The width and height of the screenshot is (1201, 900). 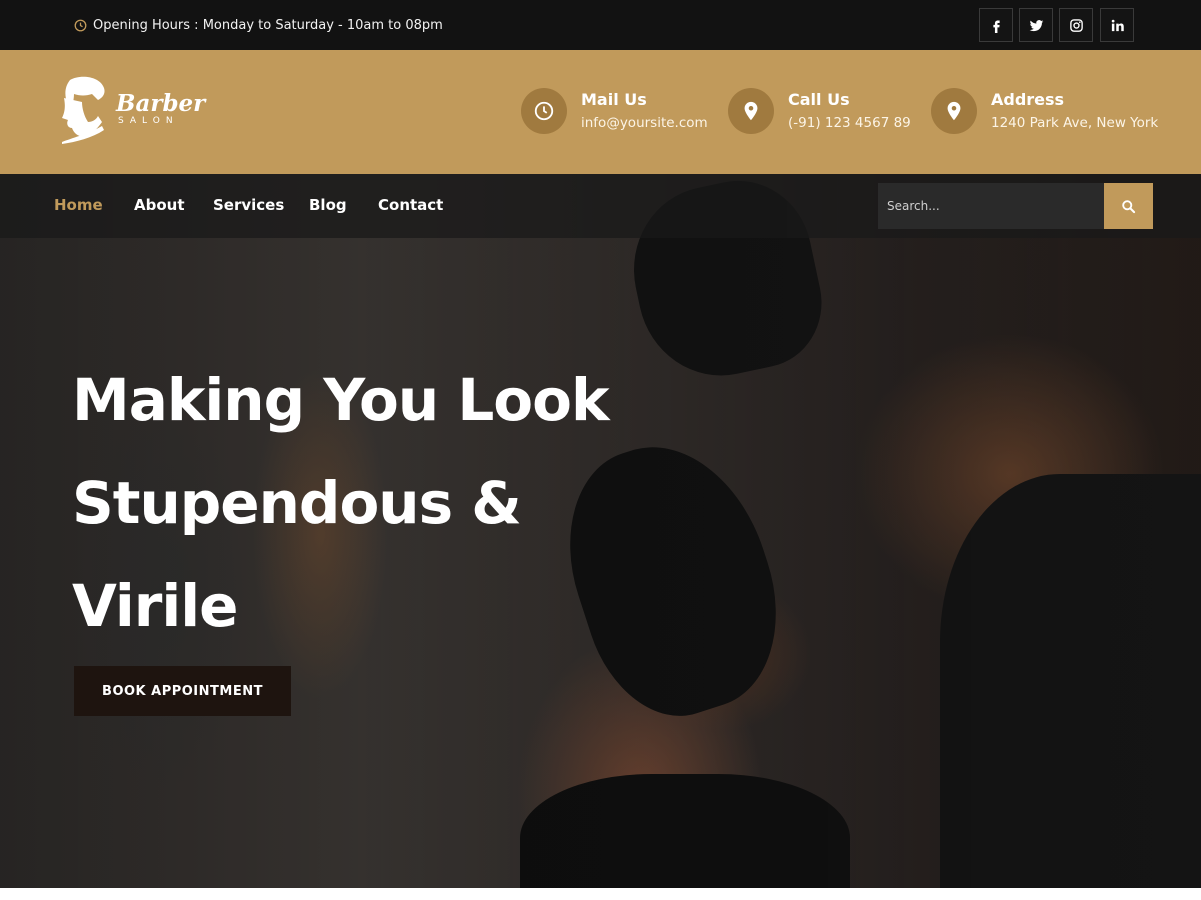 What do you see at coordinates (161, 103) in the screenshot?
I see `logo-brand-text: Barber` at bounding box center [161, 103].